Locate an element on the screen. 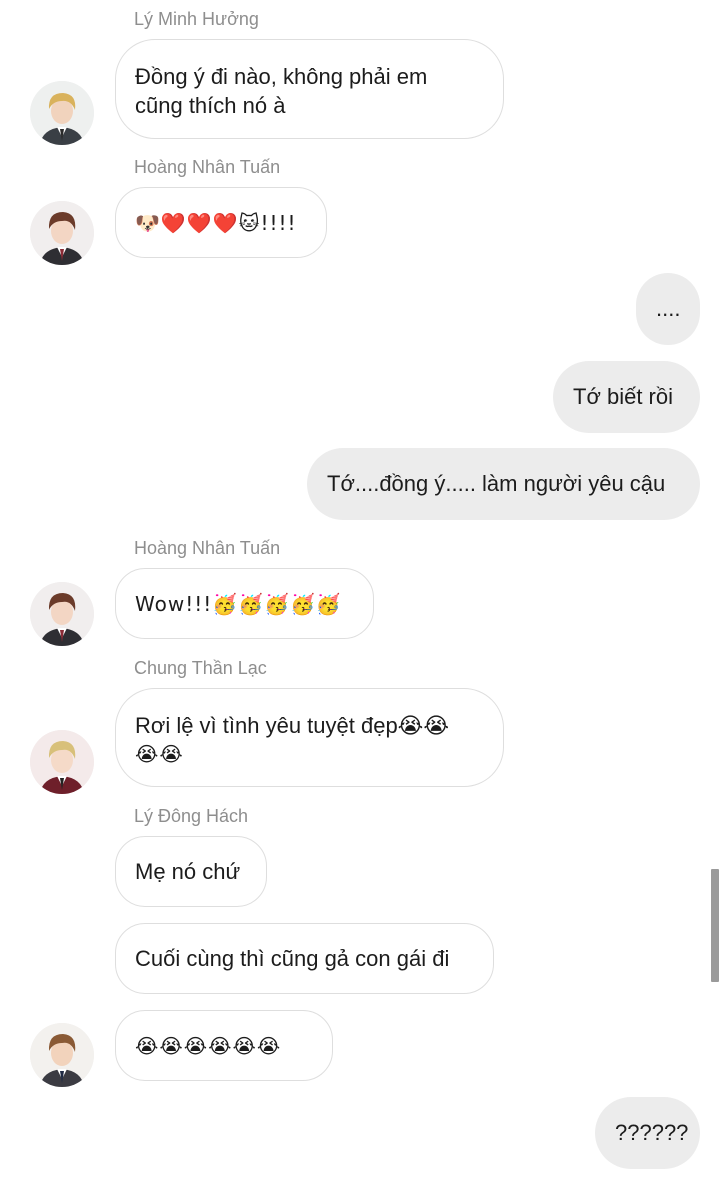  message-text: Tớ biết rồi is located at coordinates (623, 396).